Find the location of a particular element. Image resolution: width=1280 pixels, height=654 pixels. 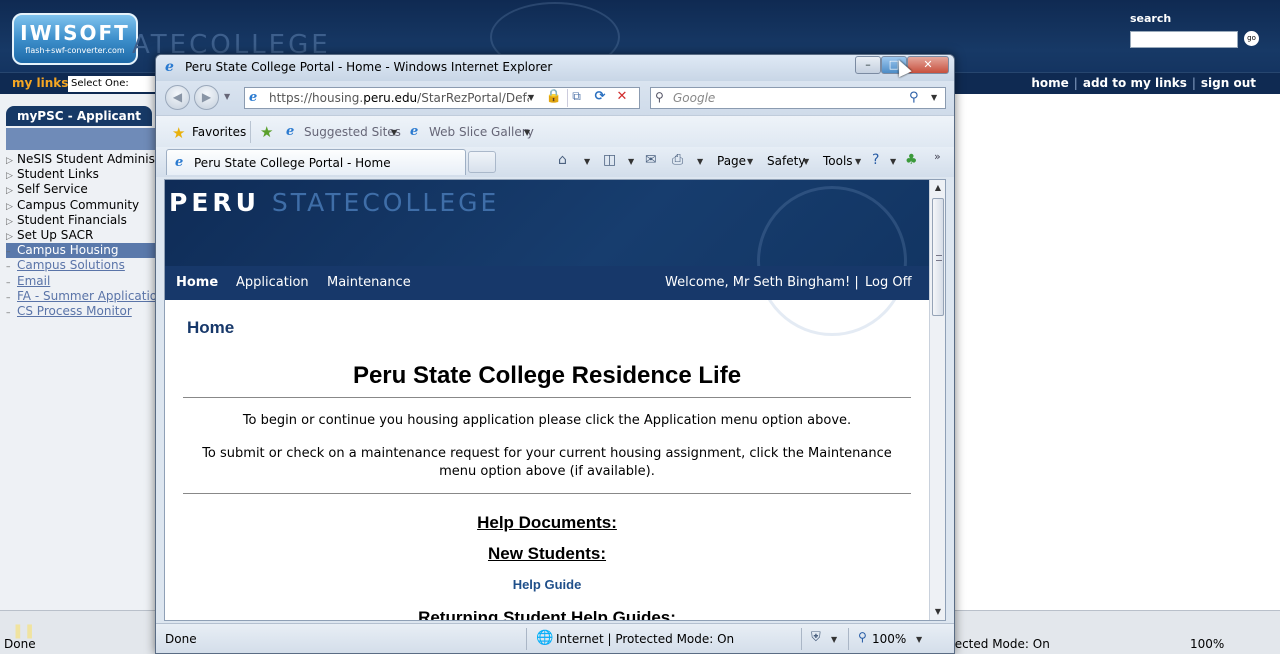

sidebar-item: ▷ Set Up SACR is located at coordinates (83, 235).